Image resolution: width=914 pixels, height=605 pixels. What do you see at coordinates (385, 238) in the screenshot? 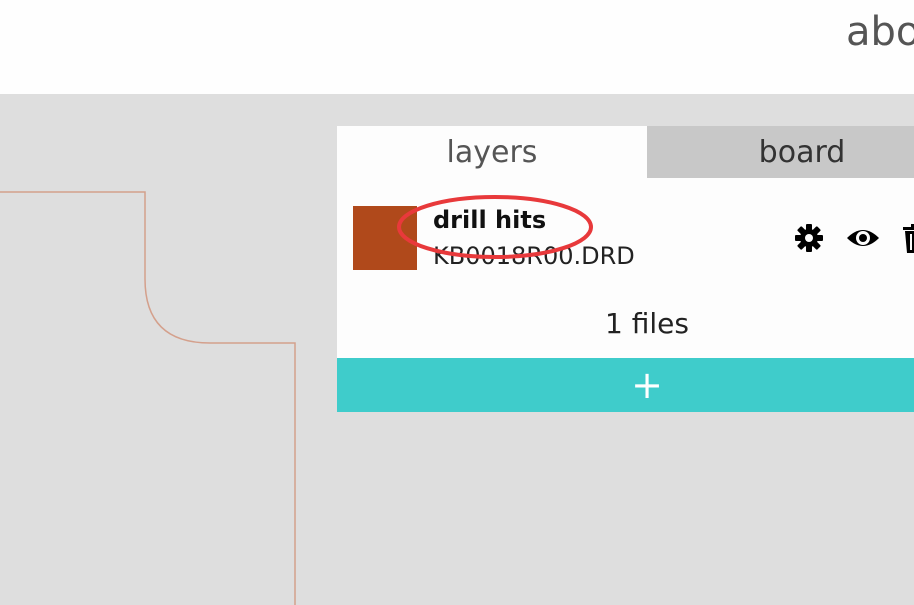
I see `layer-color-swatch` at bounding box center [385, 238].